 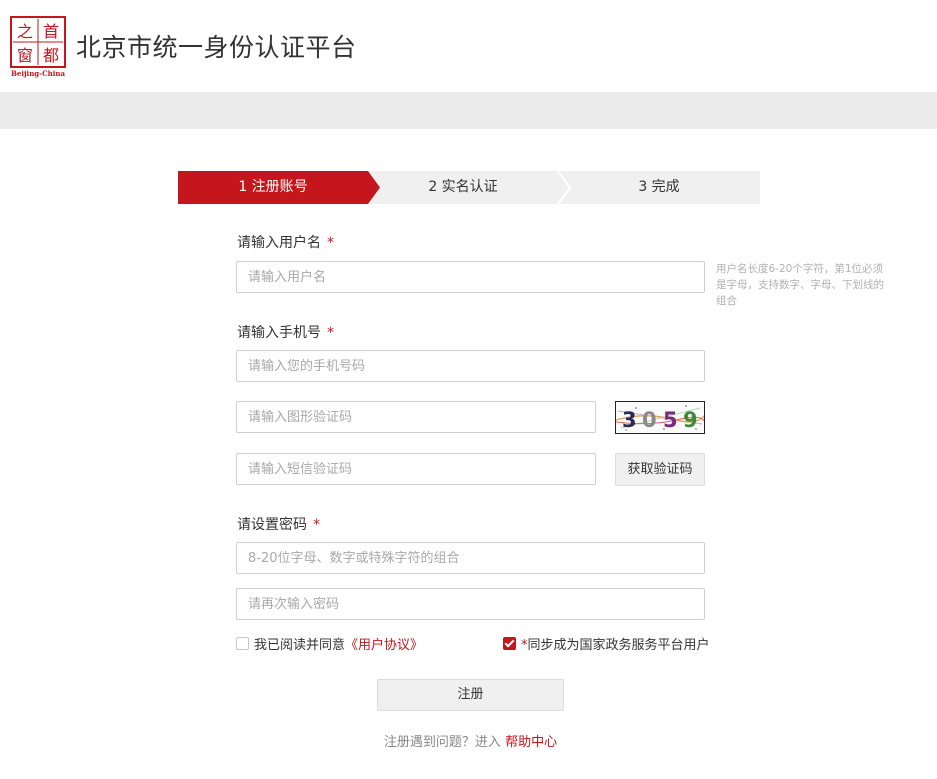 What do you see at coordinates (442, 742) in the screenshot?
I see `help-footer-text: 注册遇到问题？进入` at bounding box center [442, 742].